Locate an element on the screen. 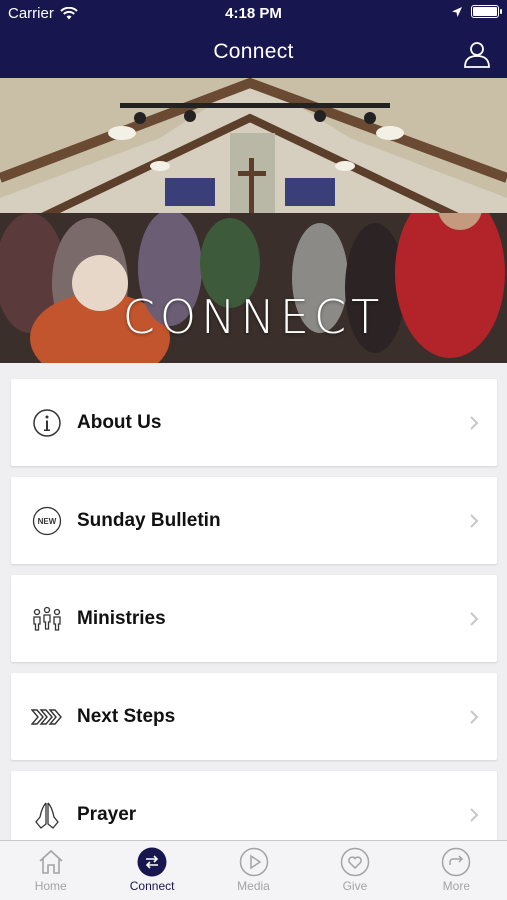 This screenshot has height=900, width=507. tab-label: Give is located at coordinates (355, 886).